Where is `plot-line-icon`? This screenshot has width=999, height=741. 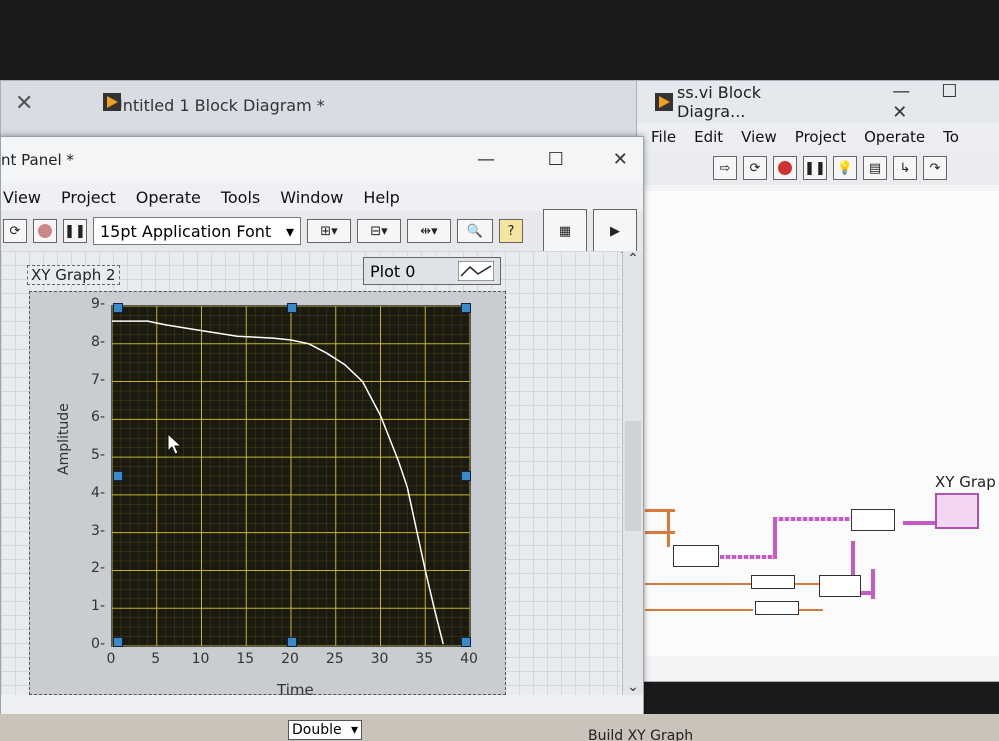 plot-line-icon is located at coordinates (476, 271).